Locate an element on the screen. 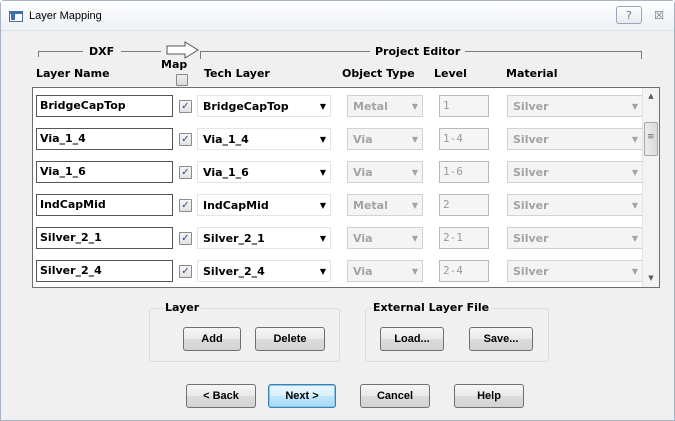  cancel-button: Cancel is located at coordinates (395, 396).